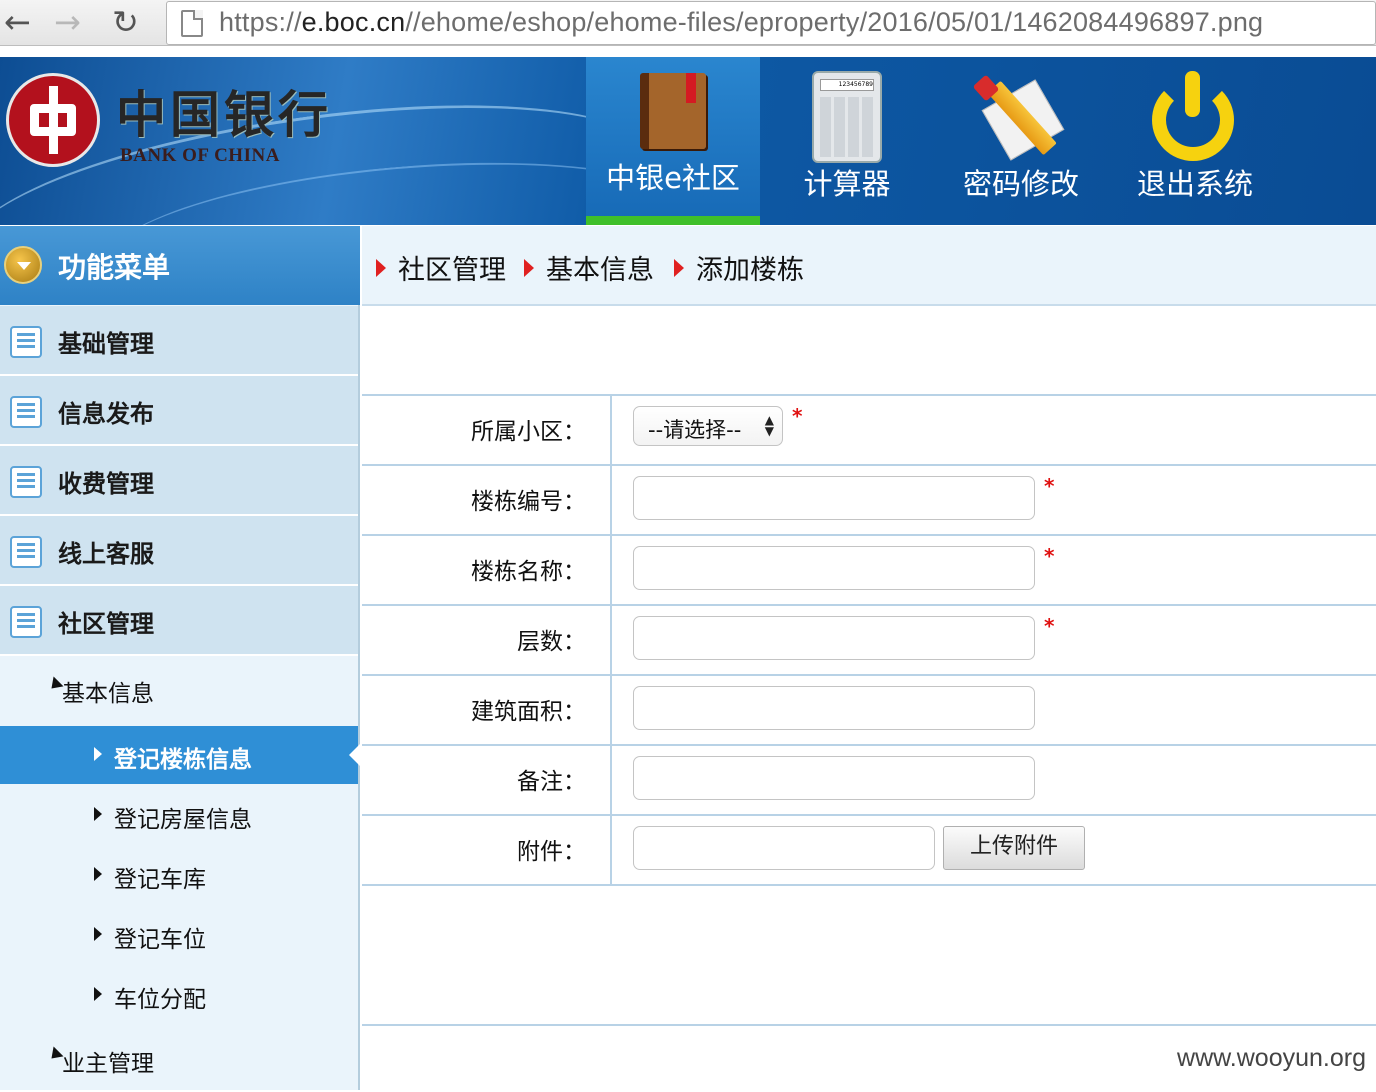 The height and width of the screenshot is (1092, 1376). I want to click on url-scheme: https://, so click(260, 22).